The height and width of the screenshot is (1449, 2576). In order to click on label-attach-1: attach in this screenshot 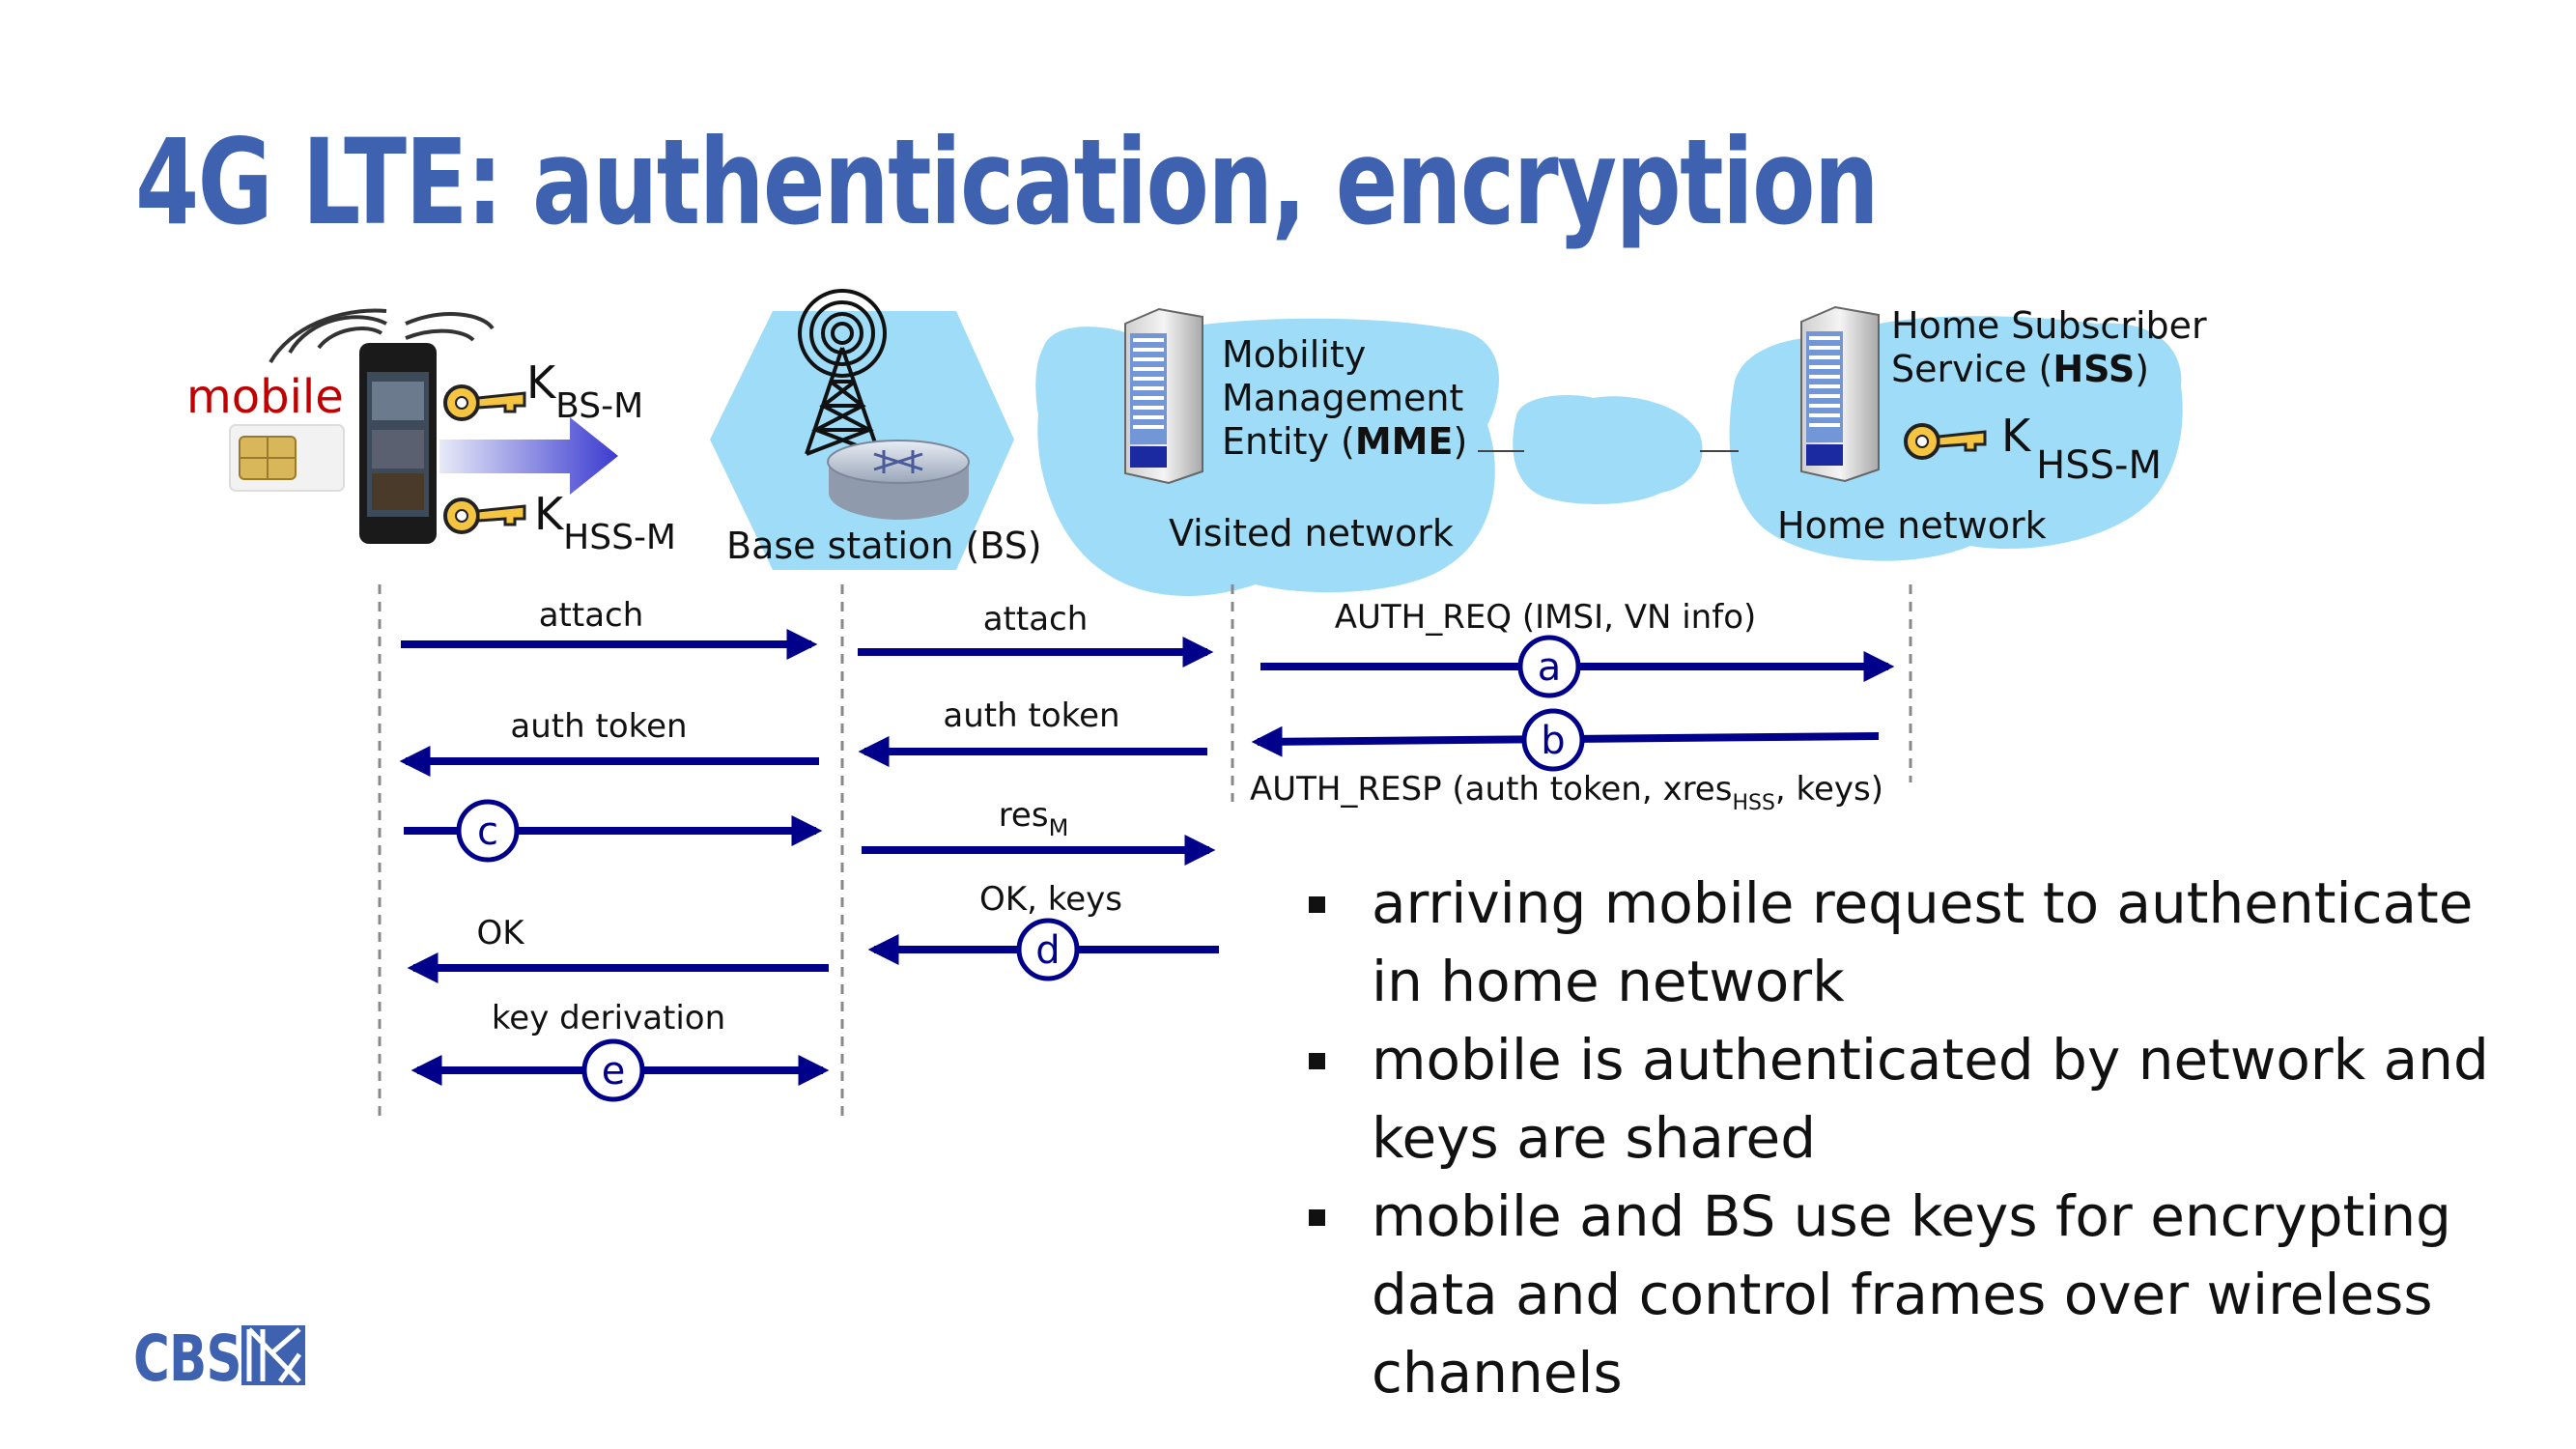, I will do `click(591, 615)`.